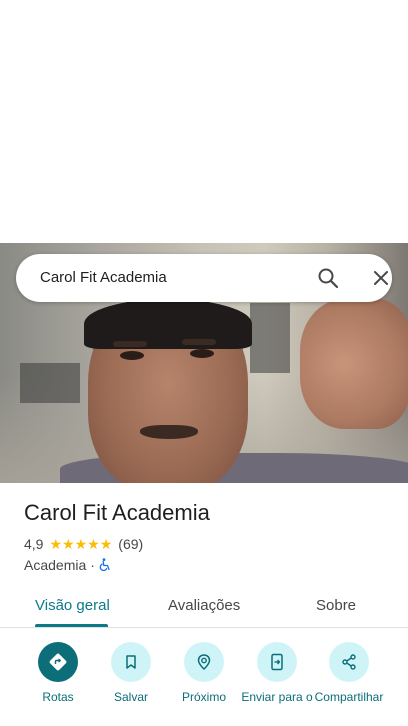  I want to click on share-icon, so click(349, 662).